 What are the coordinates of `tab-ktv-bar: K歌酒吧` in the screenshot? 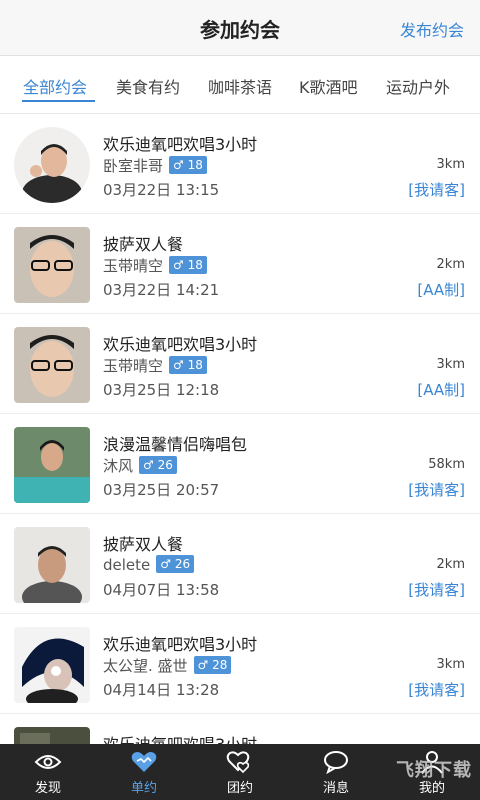 It's located at (328, 86).